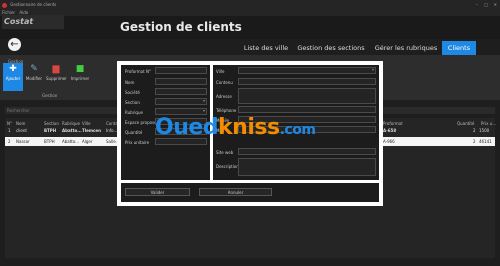 Image resolution: width=500 pixels, height=266 pixels. I want to click on label-adresse: Adresse, so click(224, 96).